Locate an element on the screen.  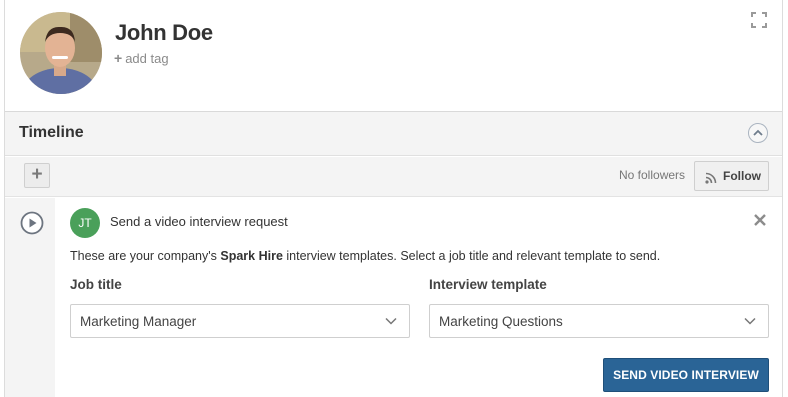
contact-name: John Doe is located at coordinates (164, 32).